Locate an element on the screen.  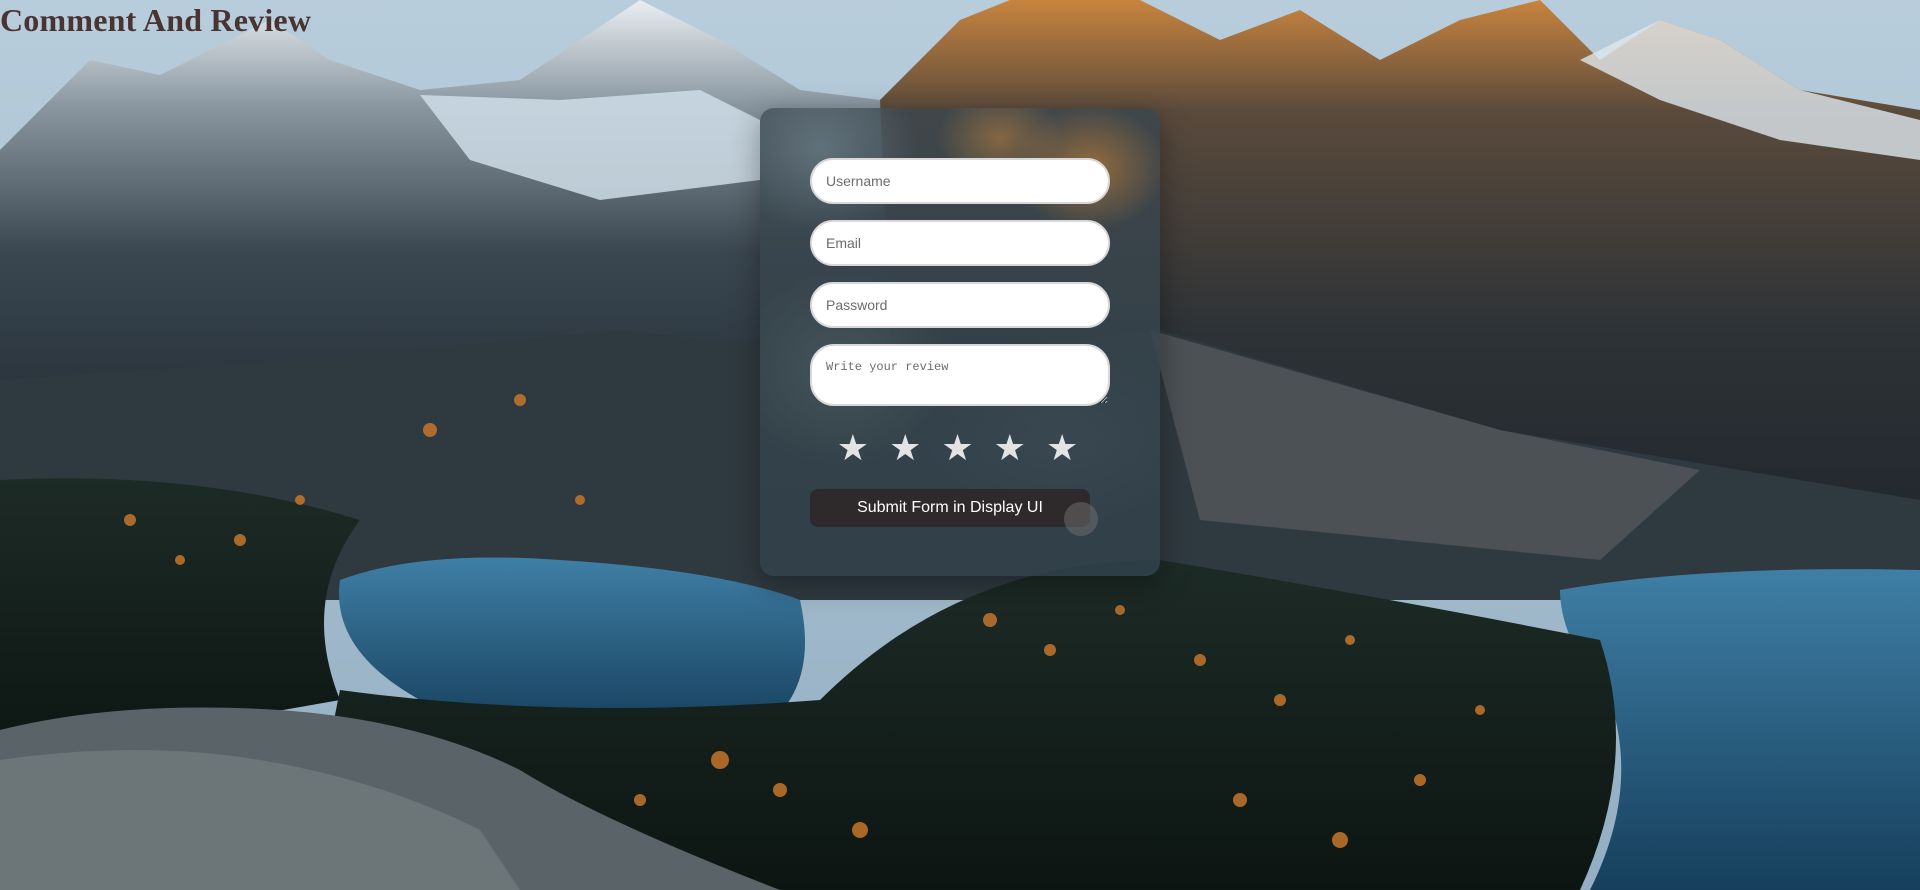
star-icon-3: ★ is located at coordinates (959, 448).